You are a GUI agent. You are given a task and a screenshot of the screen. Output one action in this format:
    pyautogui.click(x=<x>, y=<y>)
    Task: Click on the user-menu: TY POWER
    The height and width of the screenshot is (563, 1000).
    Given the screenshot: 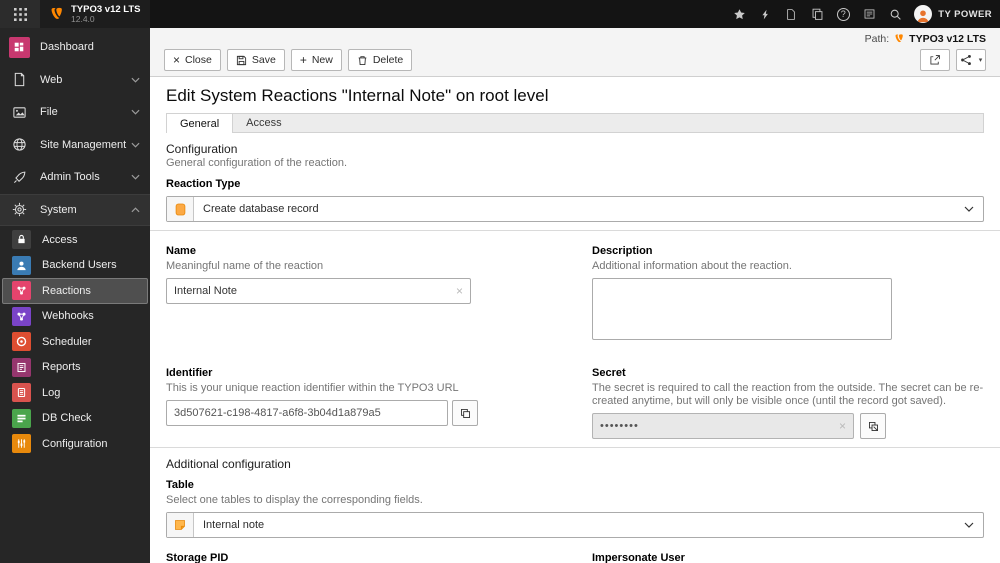 What is the action you would take?
    pyautogui.click(x=953, y=14)
    